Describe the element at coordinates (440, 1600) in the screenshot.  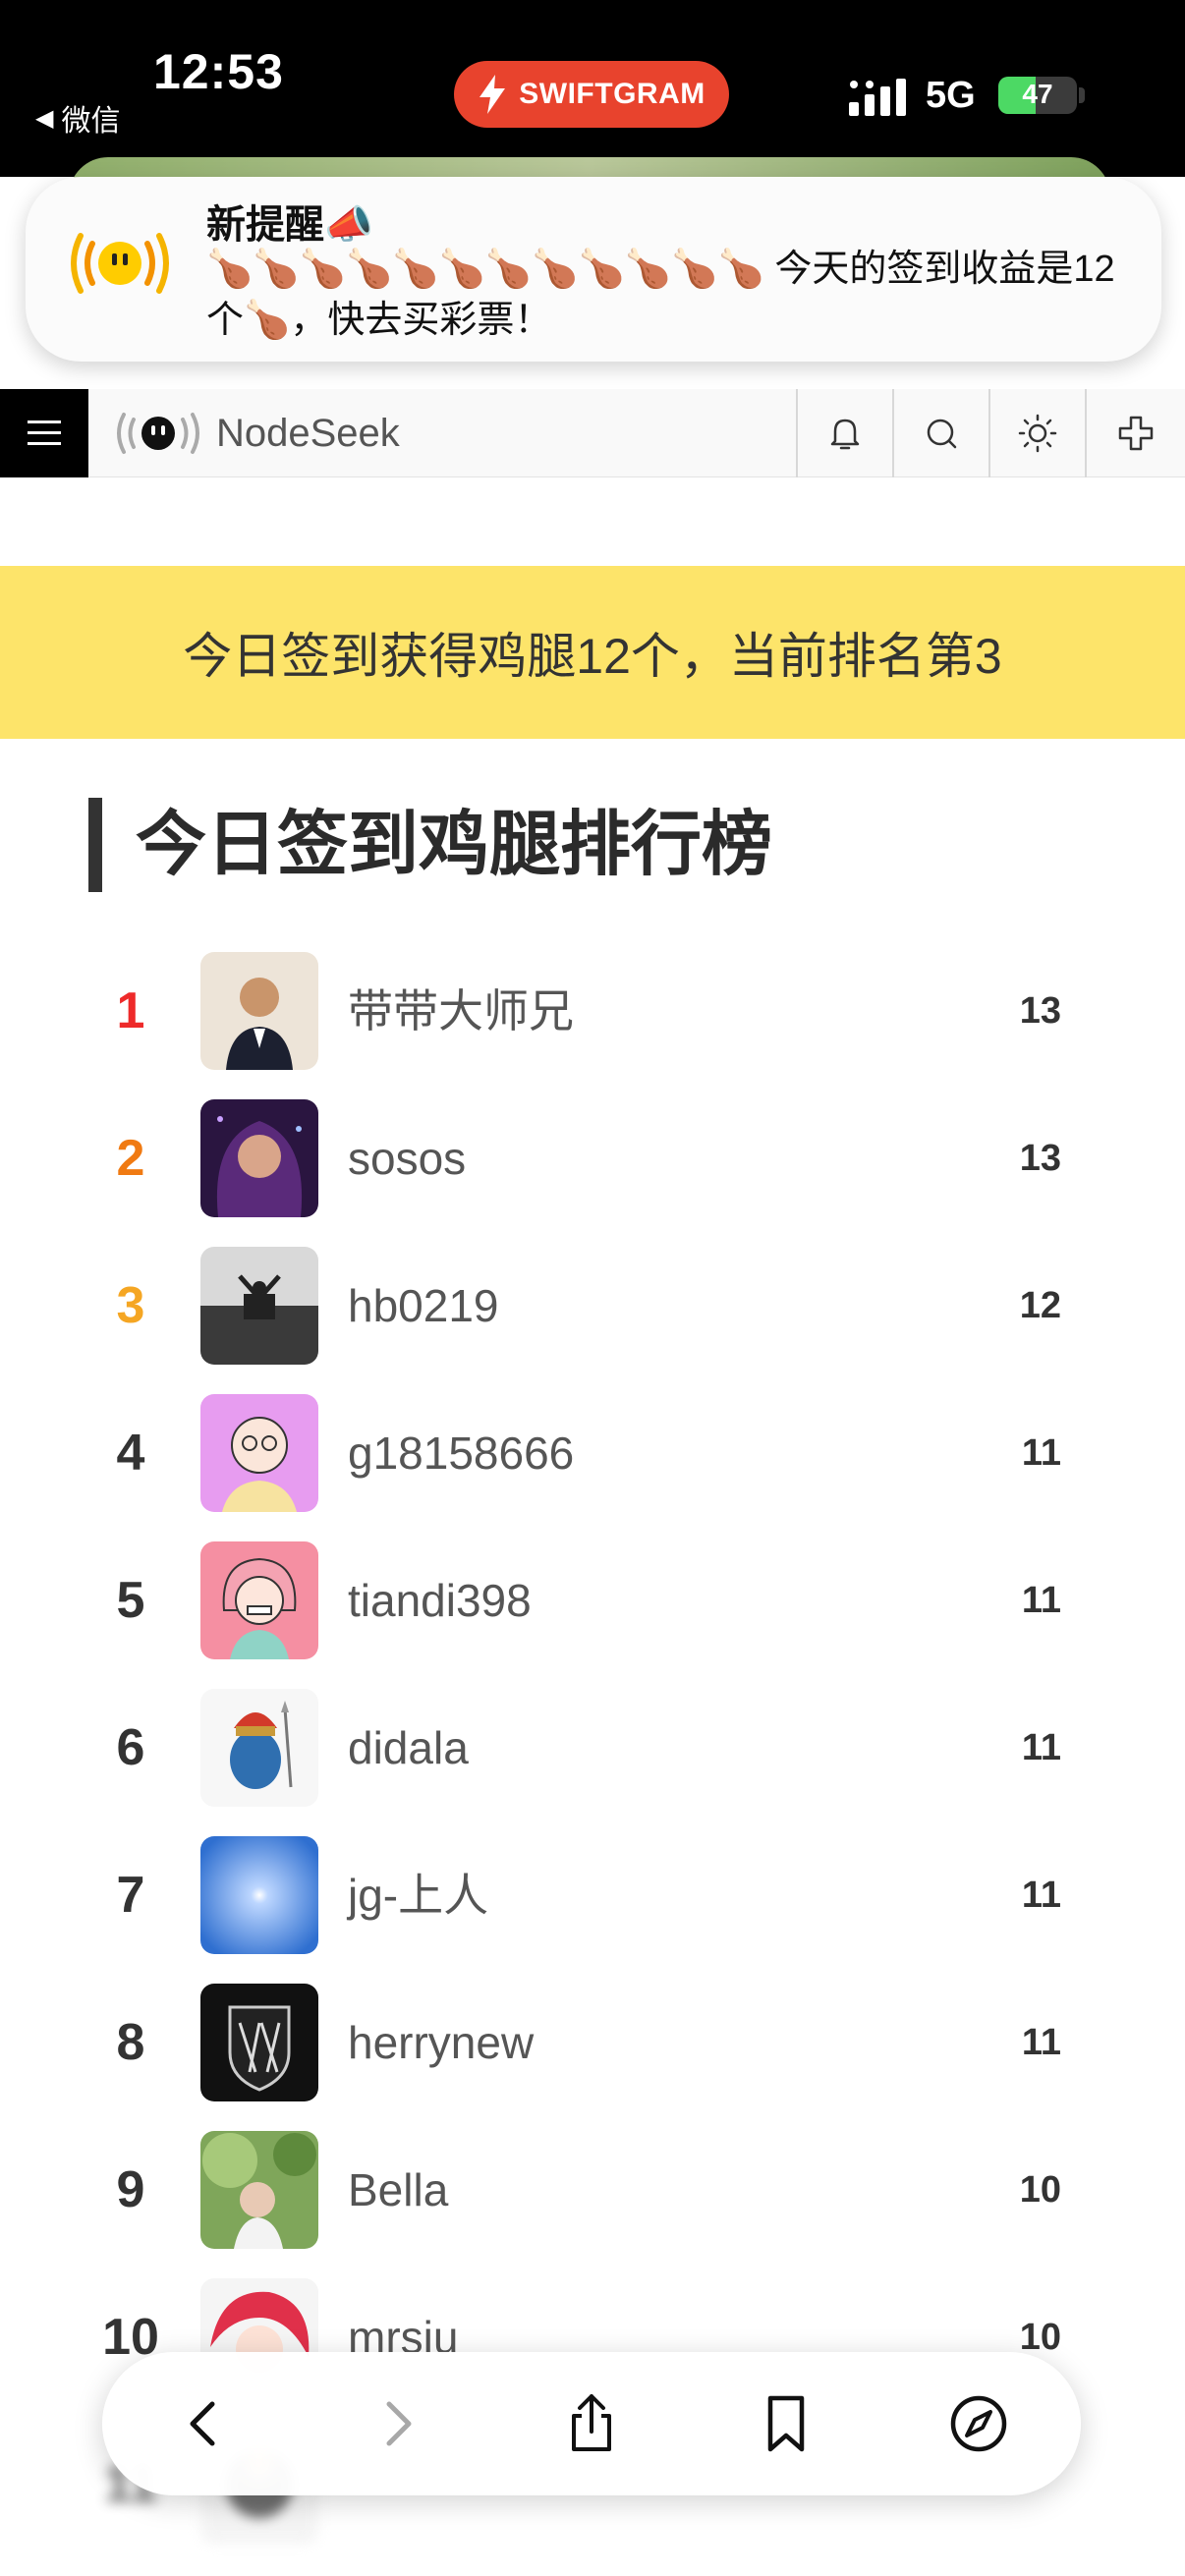
I see `username: tiandi398` at that location.